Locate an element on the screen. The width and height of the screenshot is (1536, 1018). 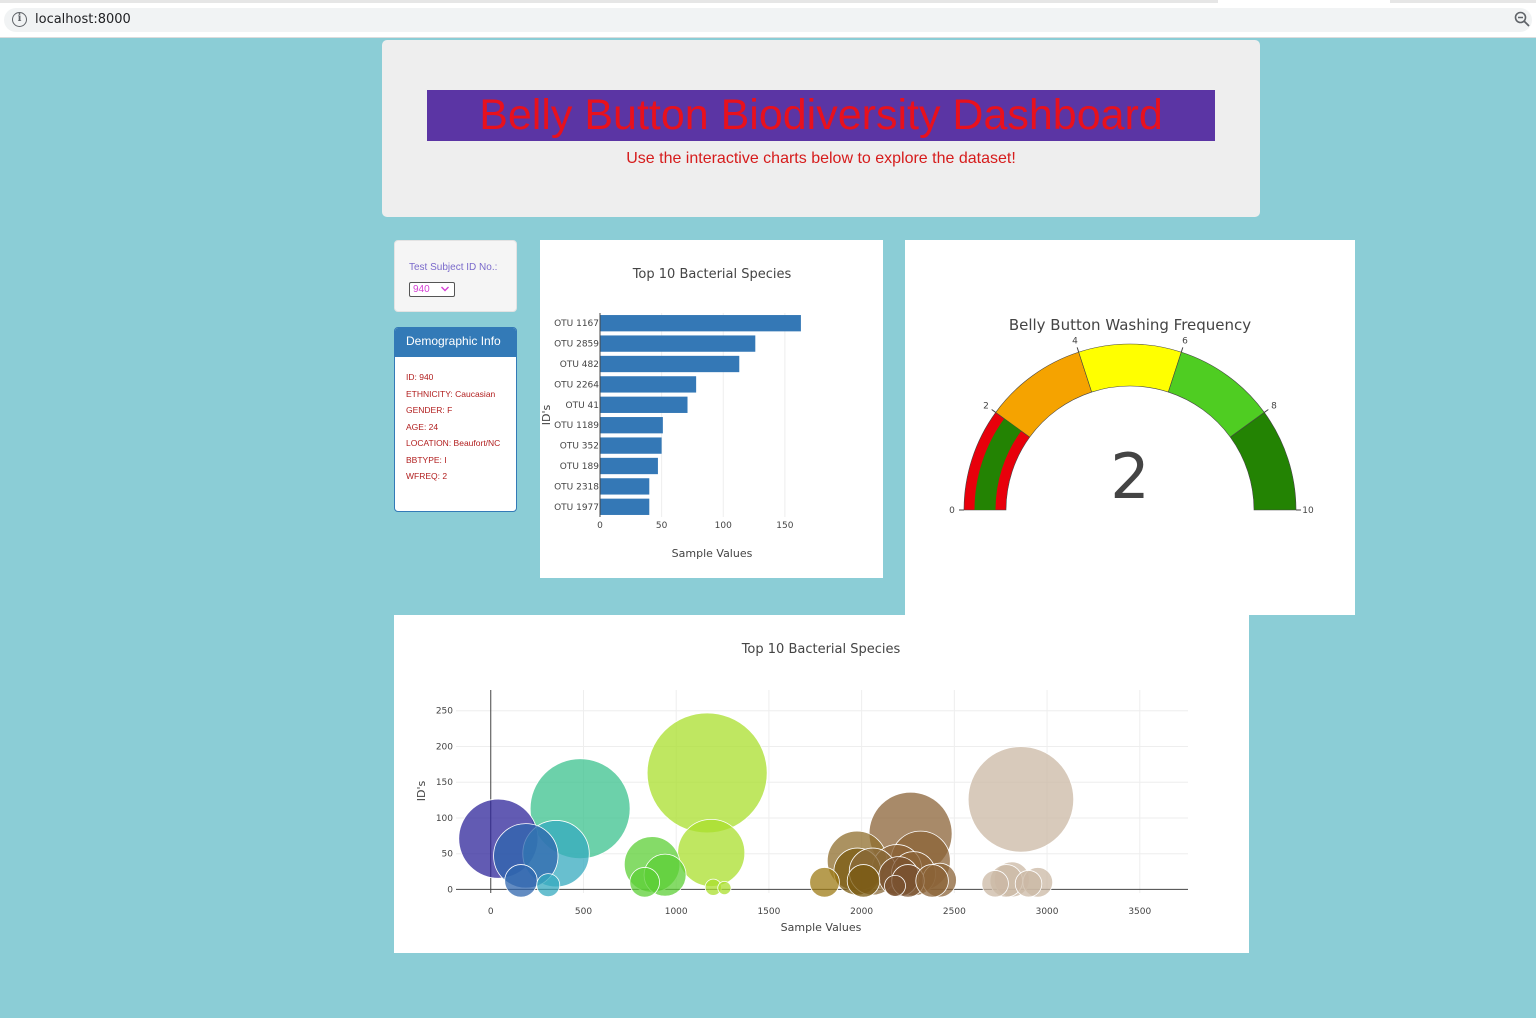
bubble-x-tick-label: 0 is located at coordinates (491, 912).